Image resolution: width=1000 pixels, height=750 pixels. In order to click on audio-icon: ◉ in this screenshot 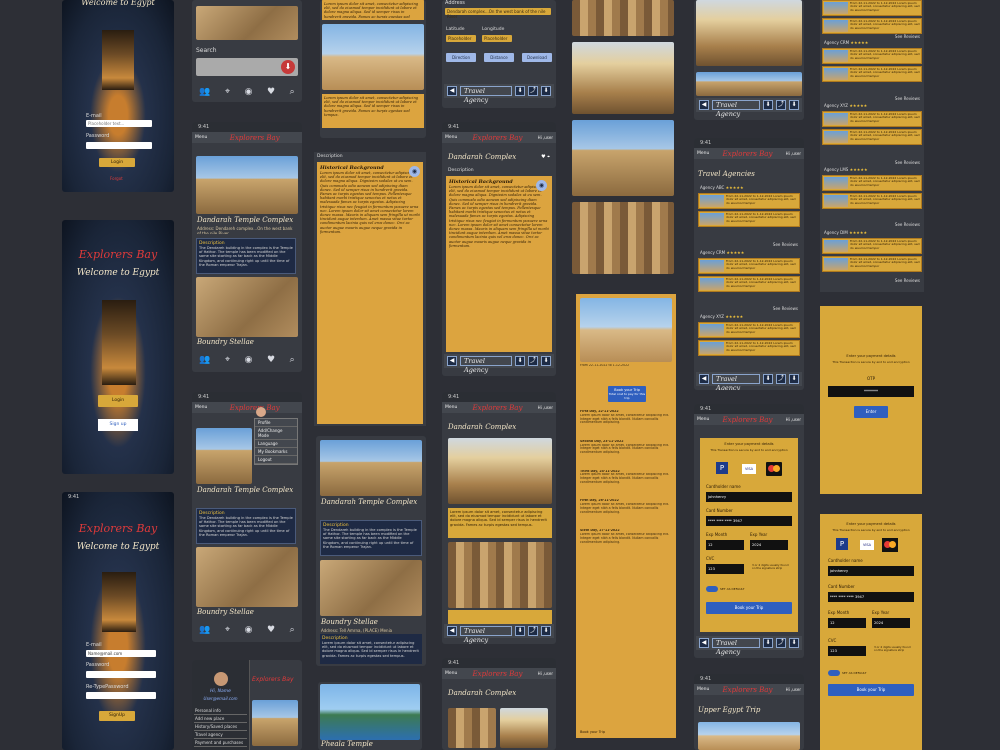, I will do `click(541, 185)`.